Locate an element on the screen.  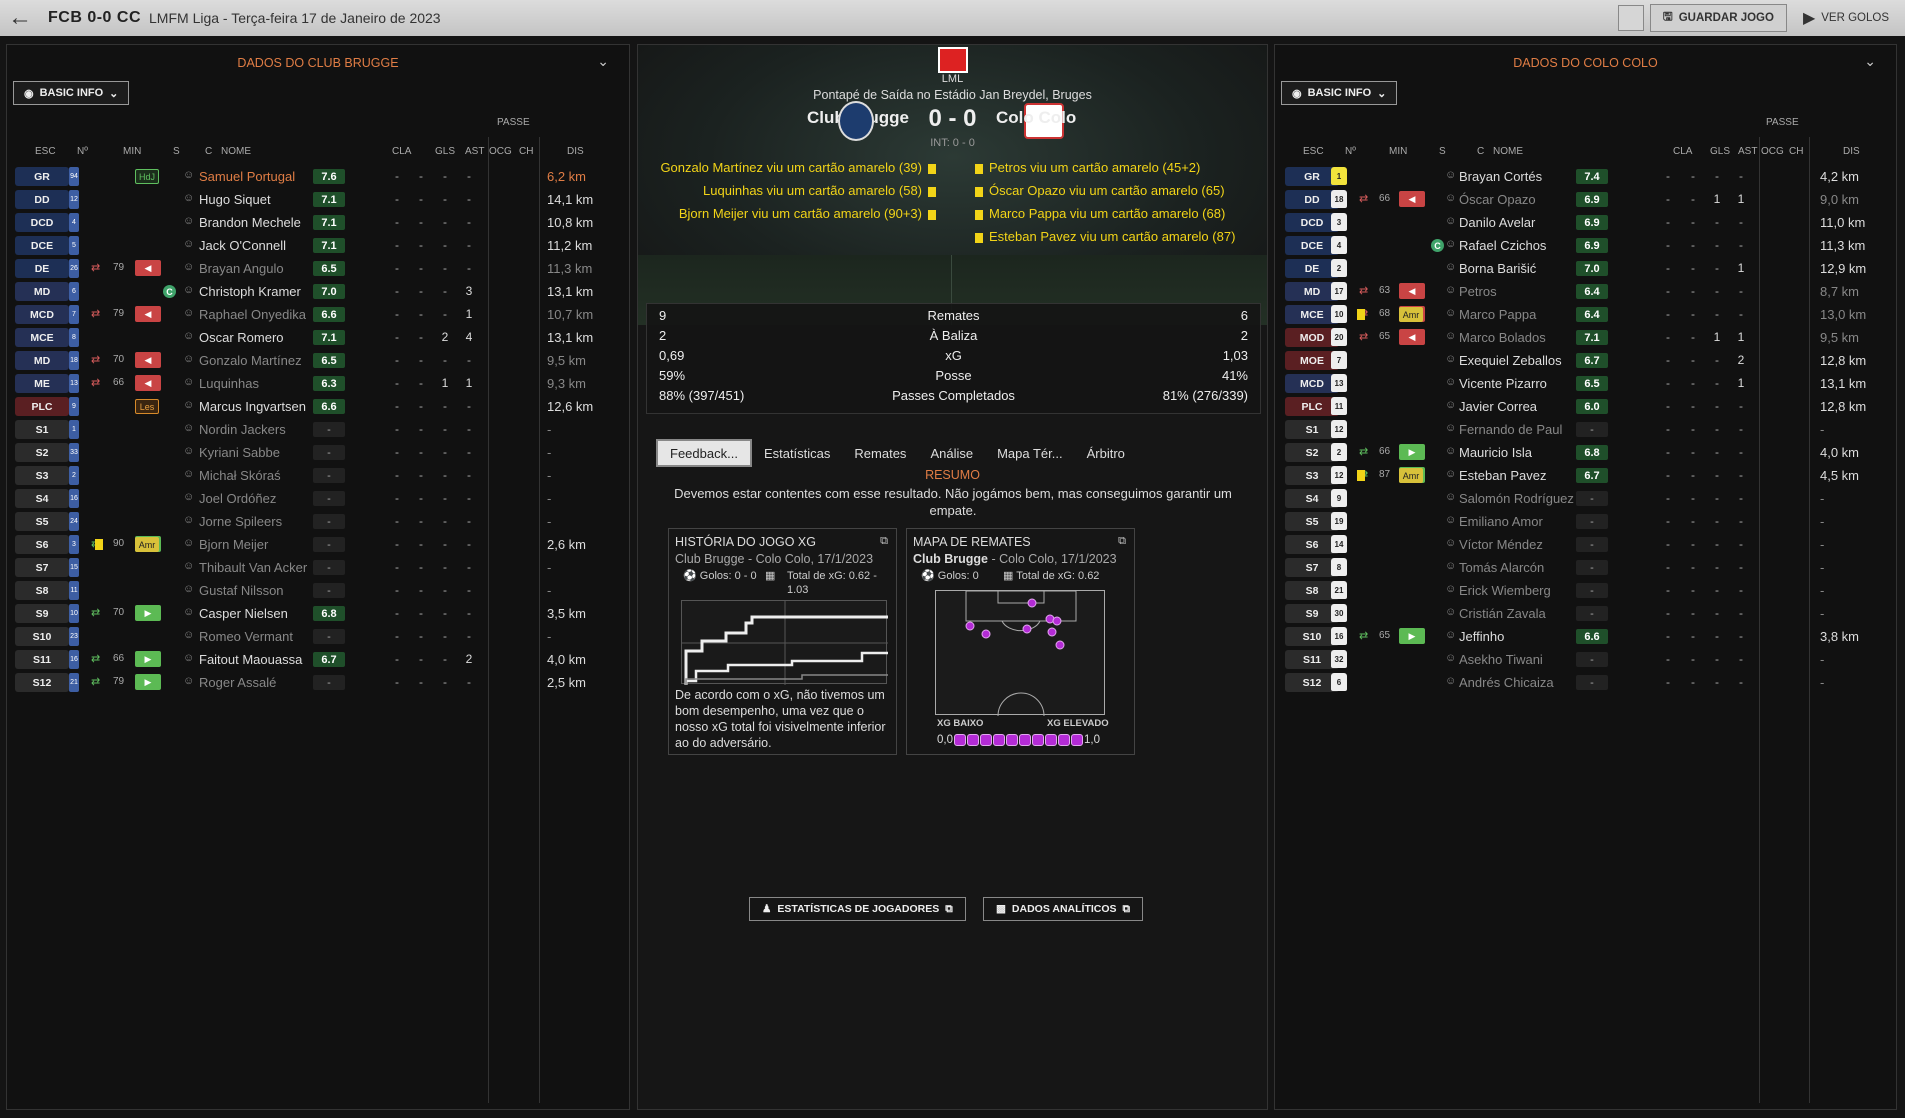
player-row: MOD 20 ⇄ 65 ◀ ☺ Marco Bolados 7.1- -1 1 9,5 km is located at coordinates (1585, 337).